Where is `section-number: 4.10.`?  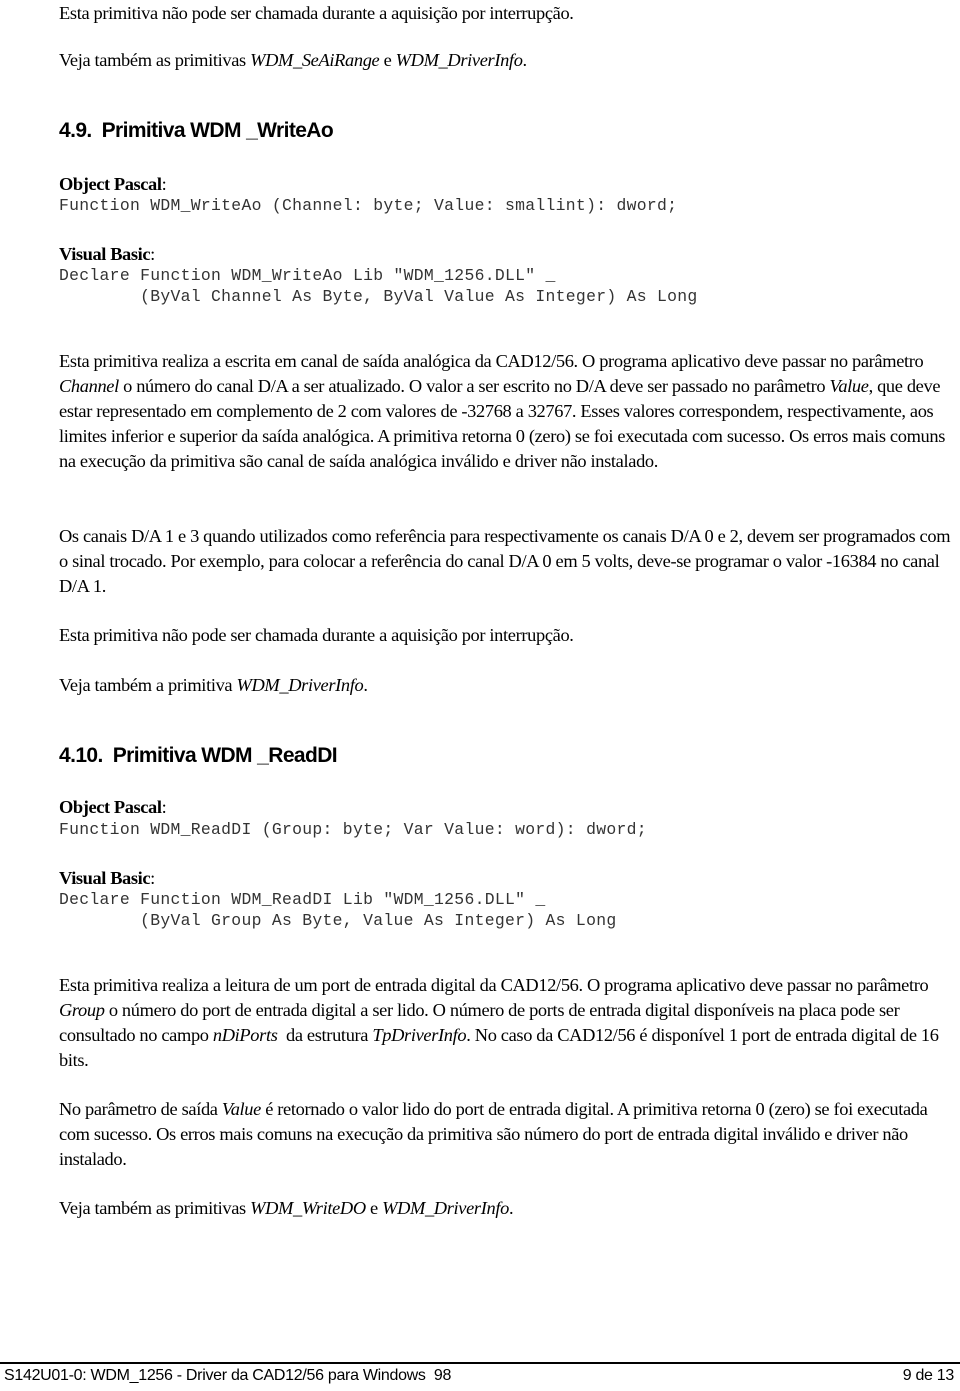 section-number: 4.10. is located at coordinates (81, 755).